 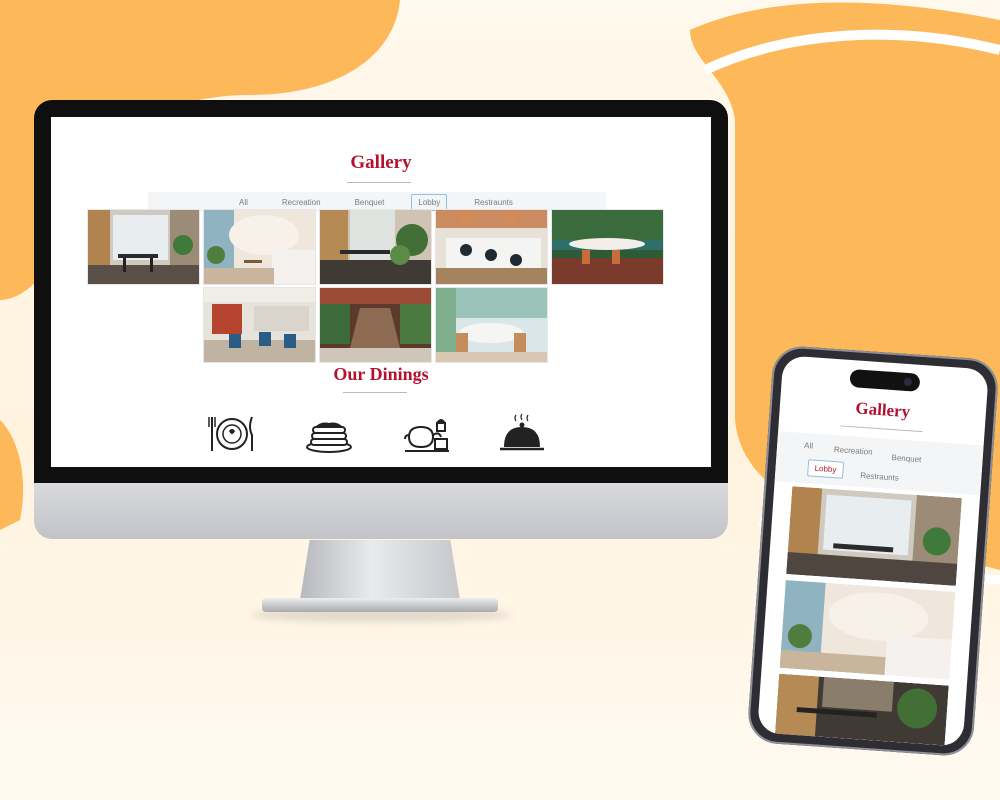 I want to click on mobile-gallery-title-rule, so click(x=881, y=429).